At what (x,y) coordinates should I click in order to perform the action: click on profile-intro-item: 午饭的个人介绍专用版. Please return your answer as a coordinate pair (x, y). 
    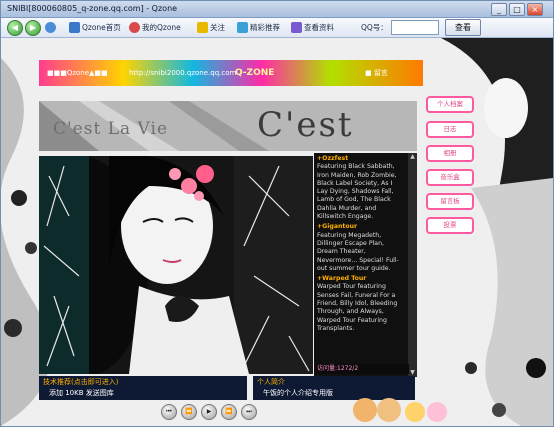
    Looking at the image, I should click on (298, 393).